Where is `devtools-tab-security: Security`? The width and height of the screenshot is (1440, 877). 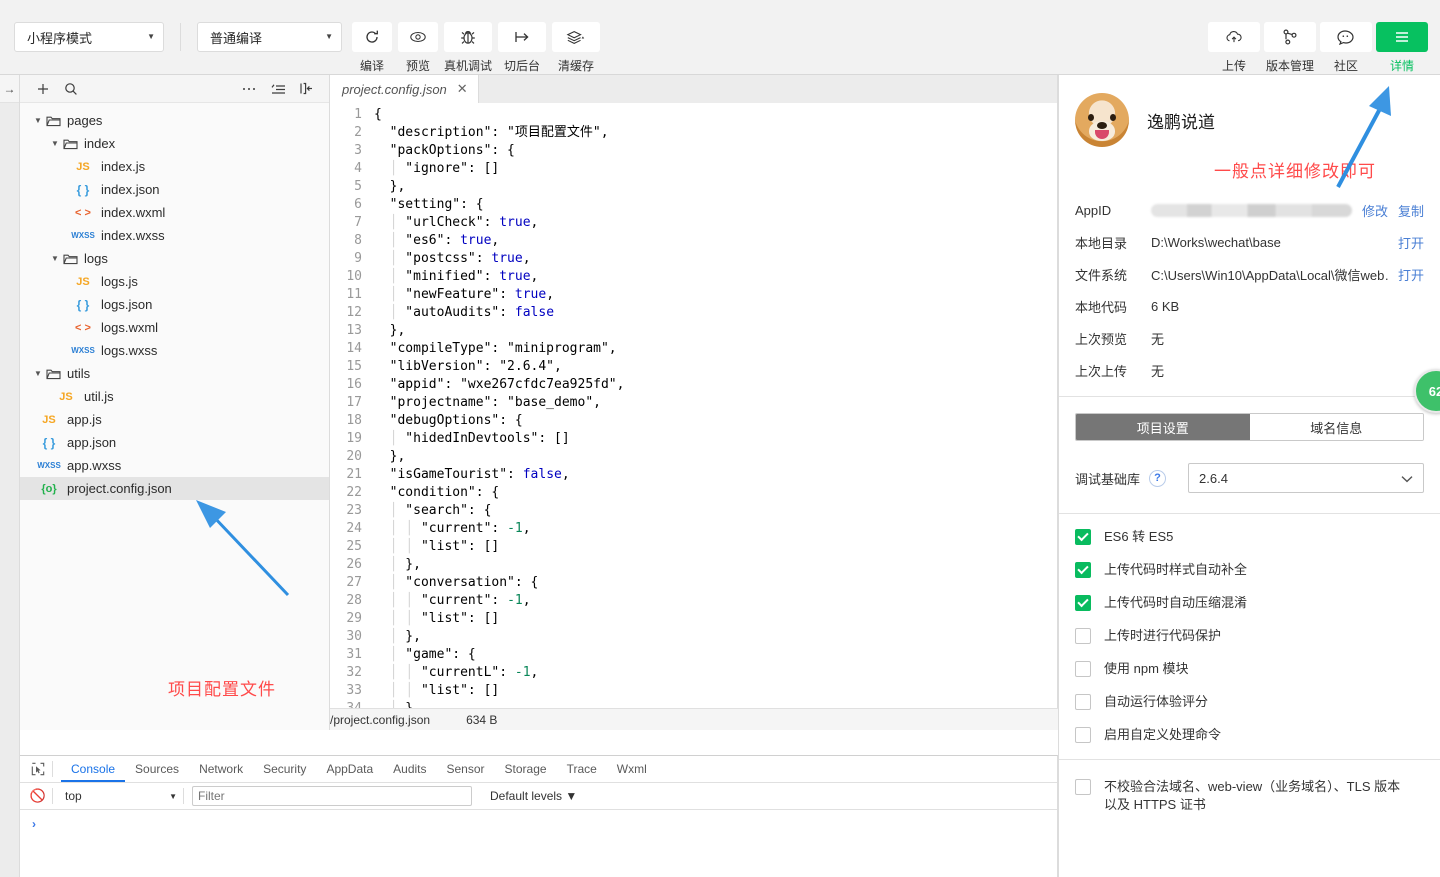
devtools-tab-security: Security is located at coordinates (284, 769).